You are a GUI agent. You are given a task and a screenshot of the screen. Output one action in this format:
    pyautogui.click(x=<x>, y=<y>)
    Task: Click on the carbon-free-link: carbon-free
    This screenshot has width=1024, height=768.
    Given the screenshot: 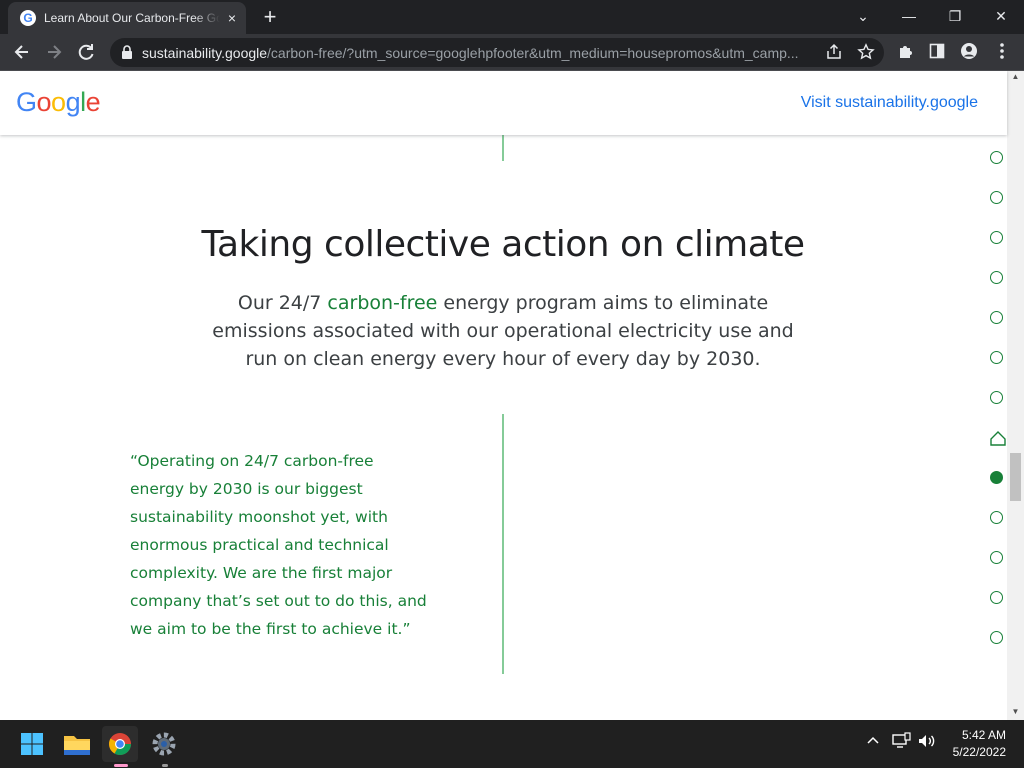 What is the action you would take?
    pyautogui.click(x=382, y=303)
    